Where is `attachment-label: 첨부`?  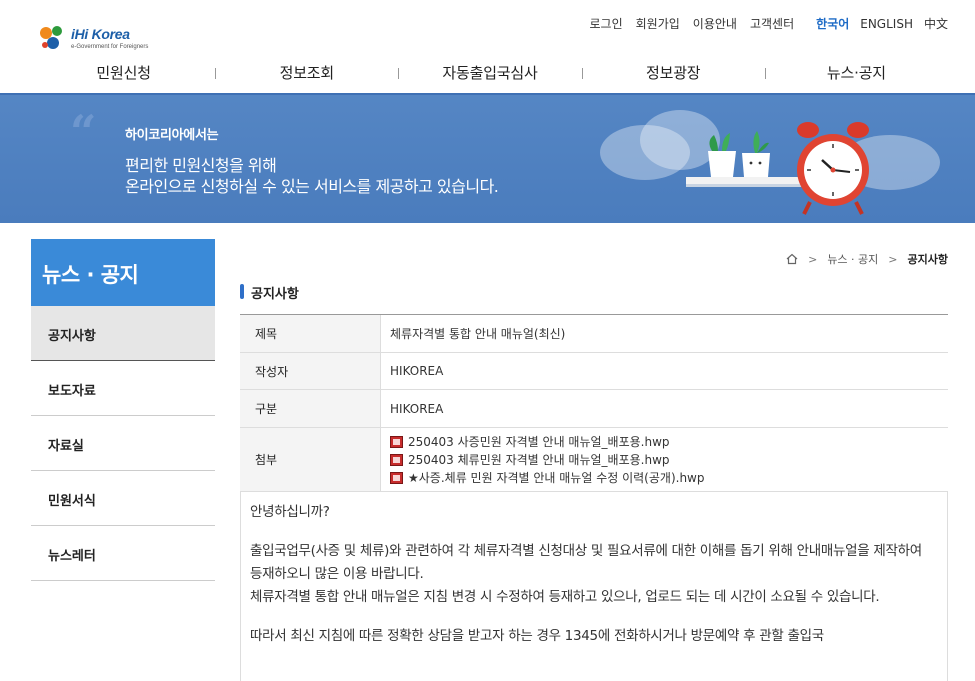 attachment-label: 첨부 is located at coordinates (310, 459).